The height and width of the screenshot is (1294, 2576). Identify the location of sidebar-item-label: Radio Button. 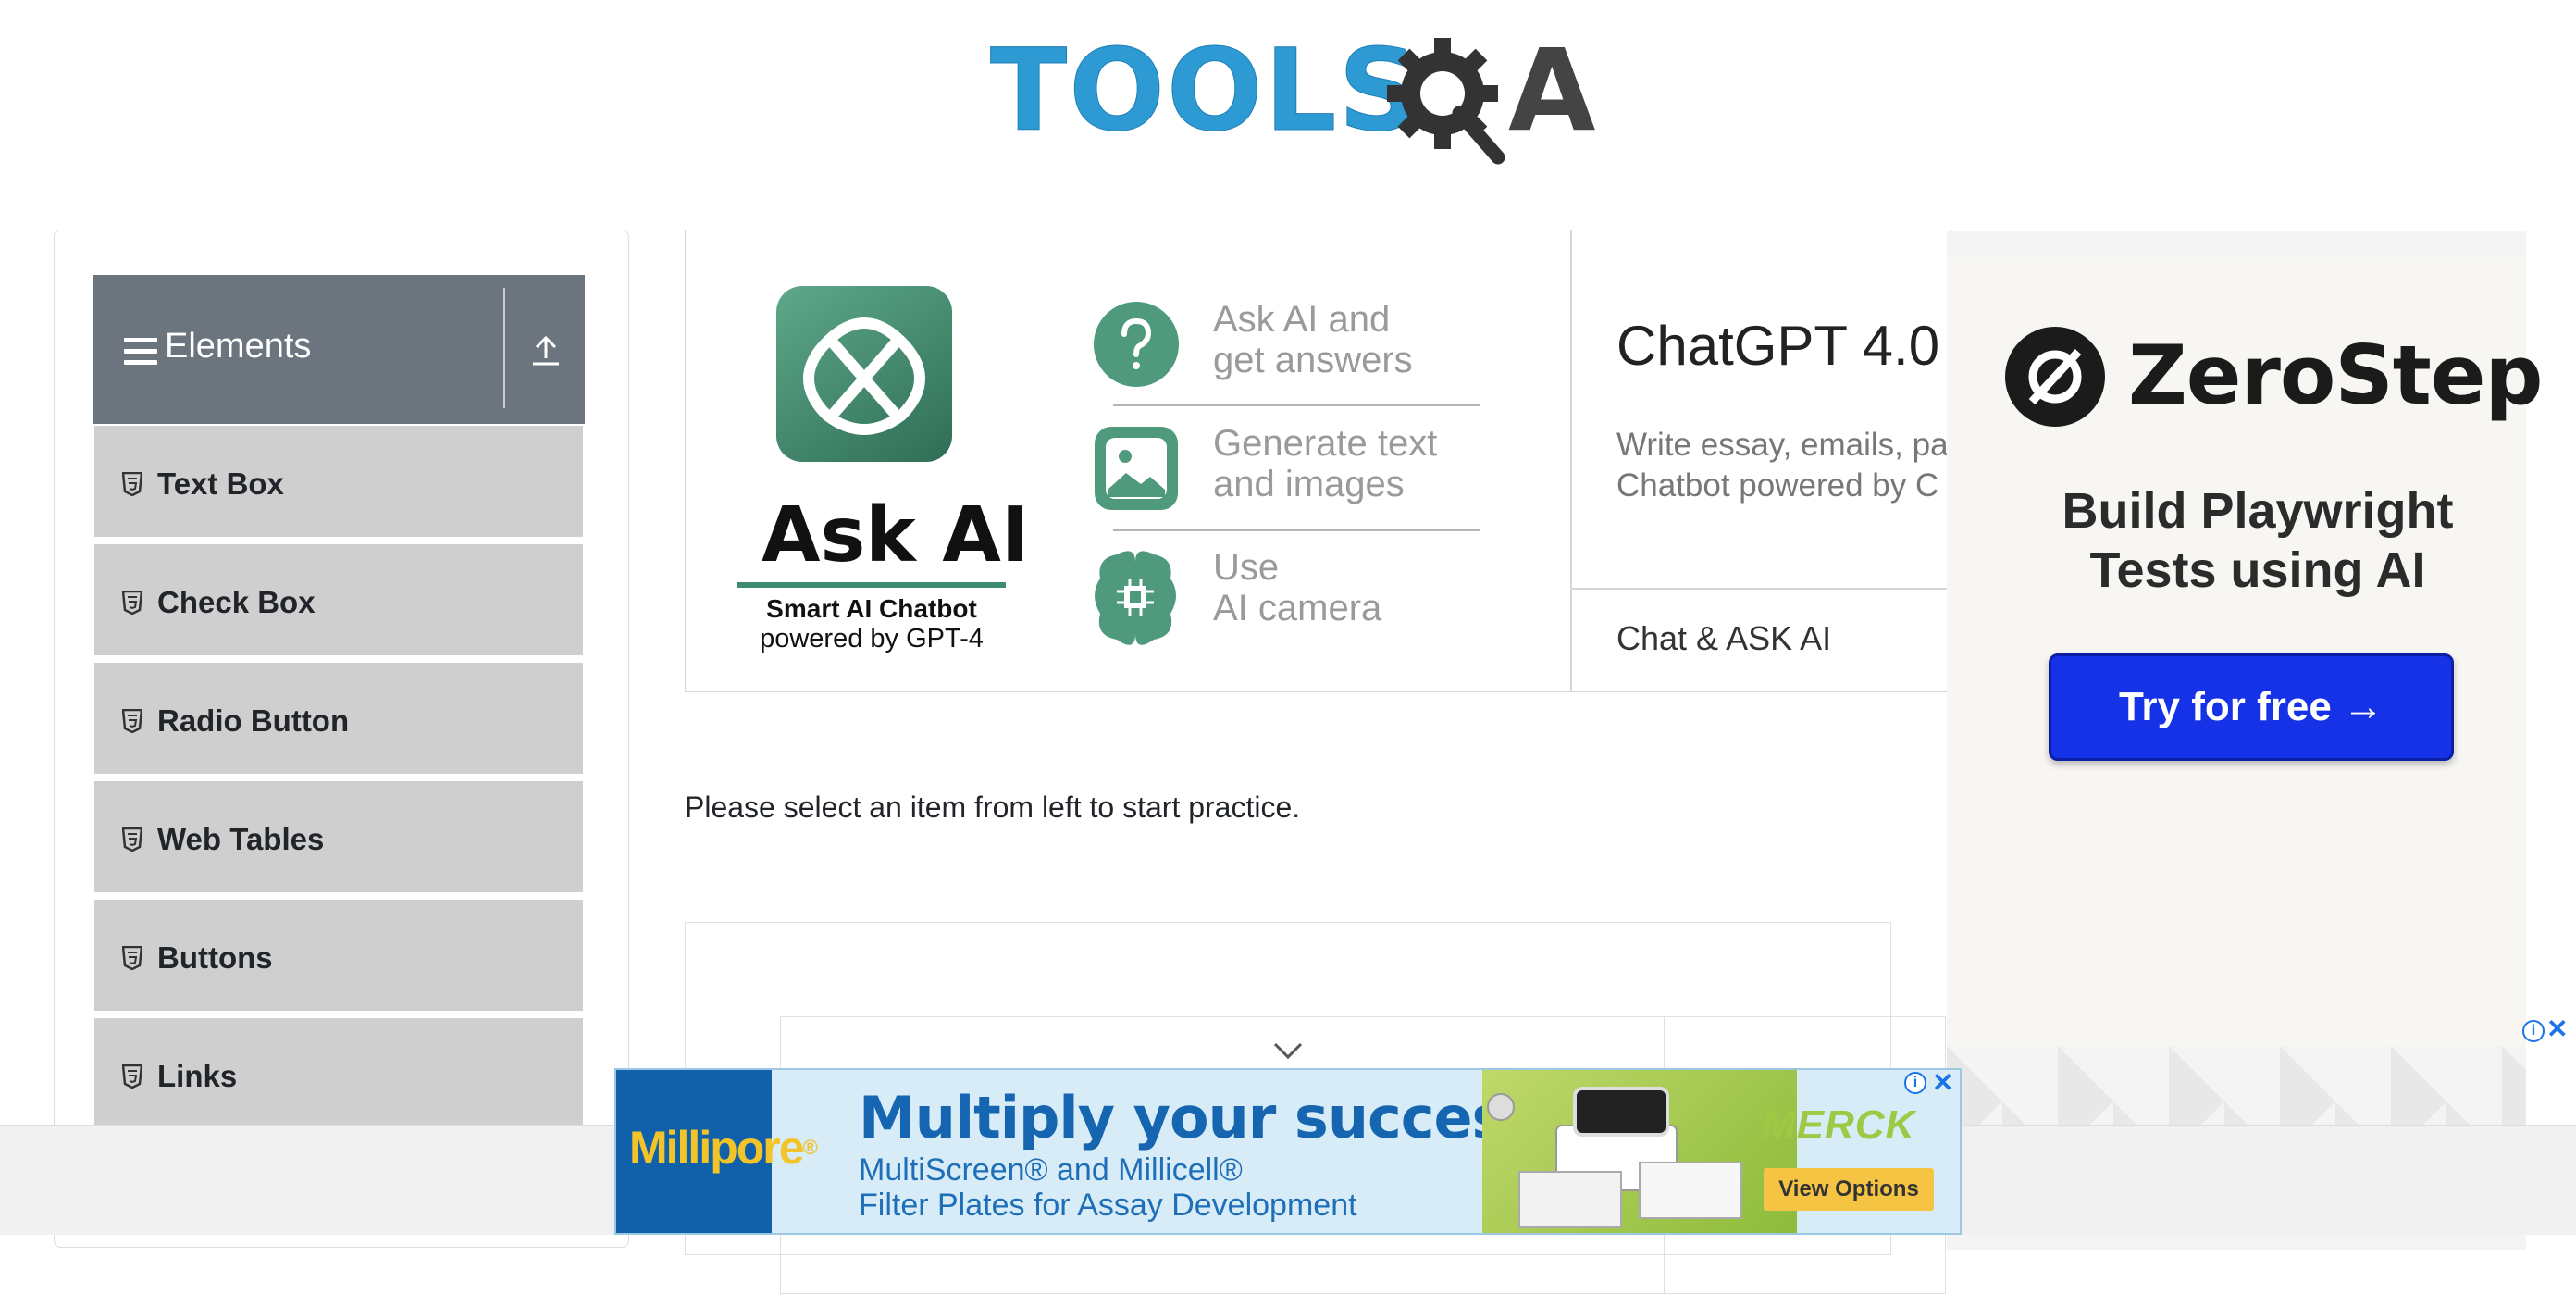
(254, 721).